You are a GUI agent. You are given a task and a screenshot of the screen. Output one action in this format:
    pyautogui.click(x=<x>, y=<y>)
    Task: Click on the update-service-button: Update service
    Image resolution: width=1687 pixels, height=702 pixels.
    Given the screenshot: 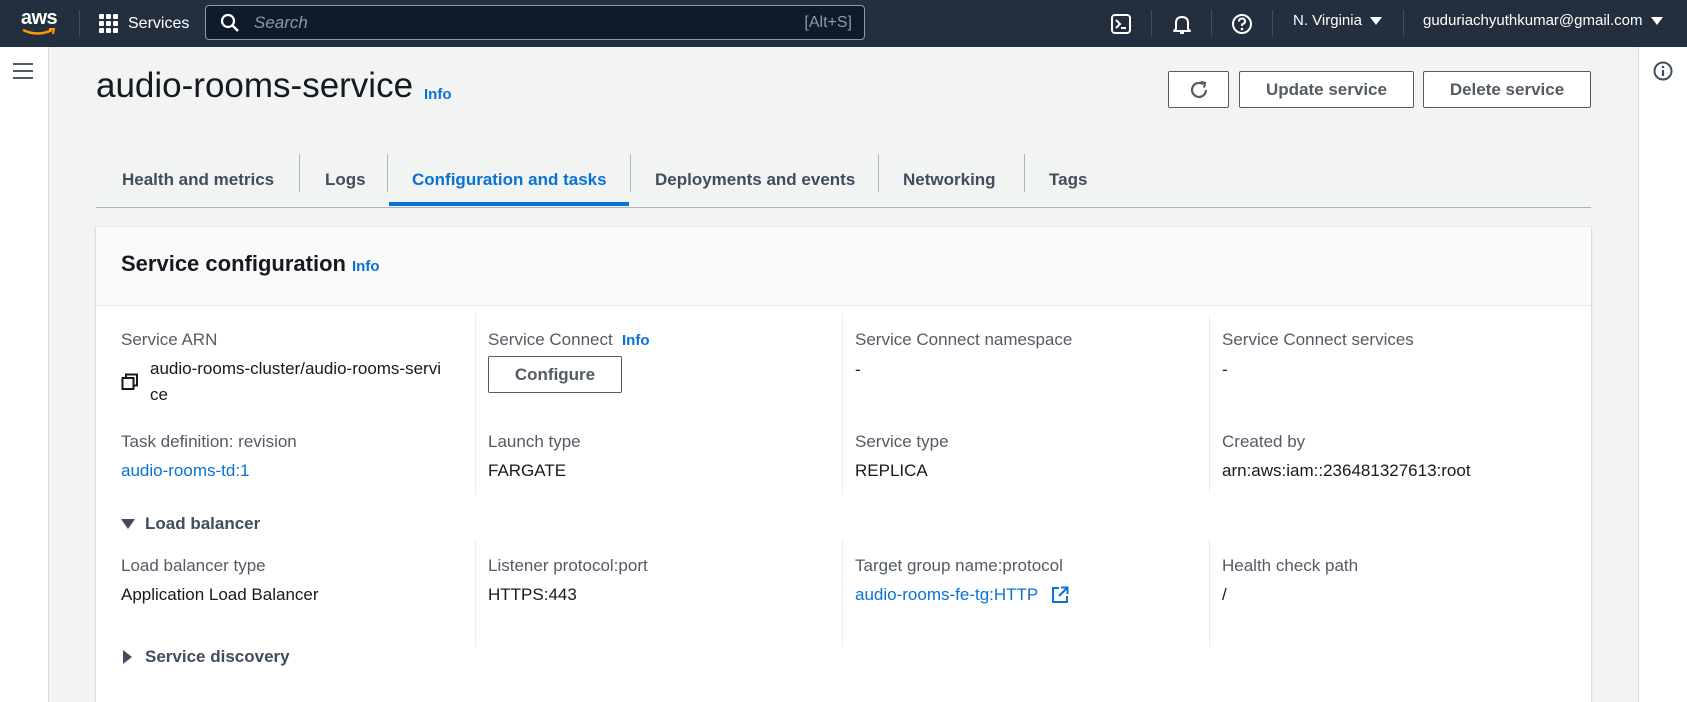 What is the action you would take?
    pyautogui.click(x=1326, y=89)
    